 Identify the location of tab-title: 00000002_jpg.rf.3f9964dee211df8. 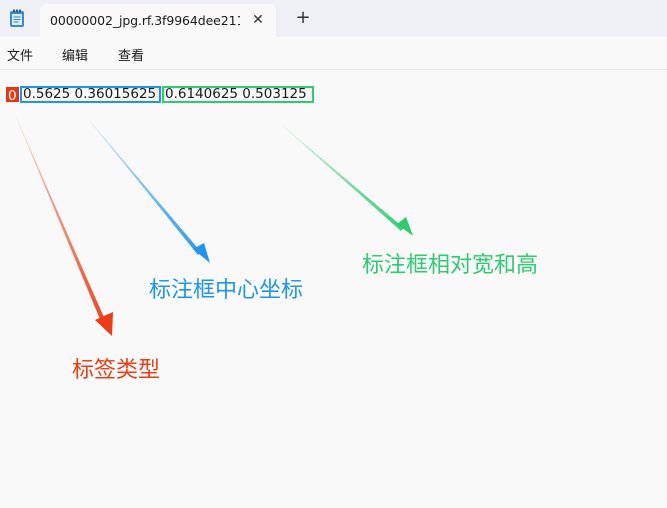
(145, 20).